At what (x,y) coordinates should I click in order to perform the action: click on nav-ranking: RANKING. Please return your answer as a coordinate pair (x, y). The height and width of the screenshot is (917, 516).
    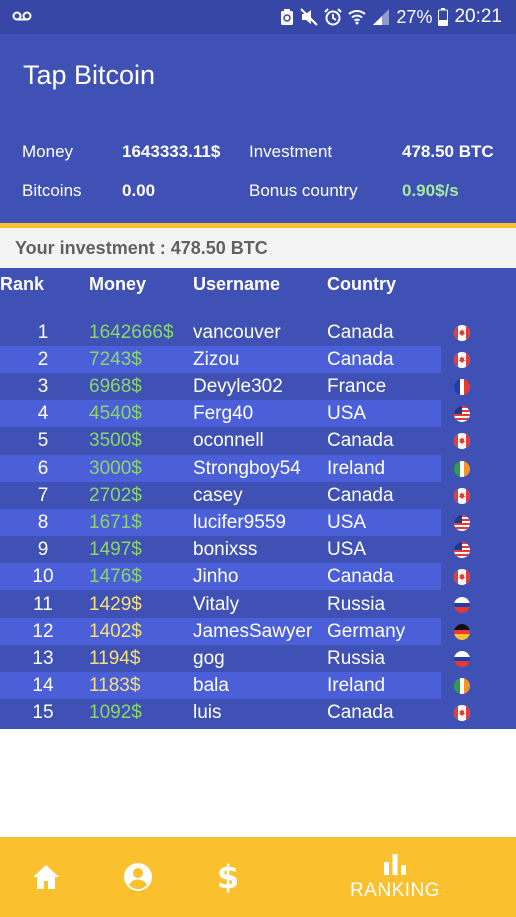
    Looking at the image, I should click on (395, 877).